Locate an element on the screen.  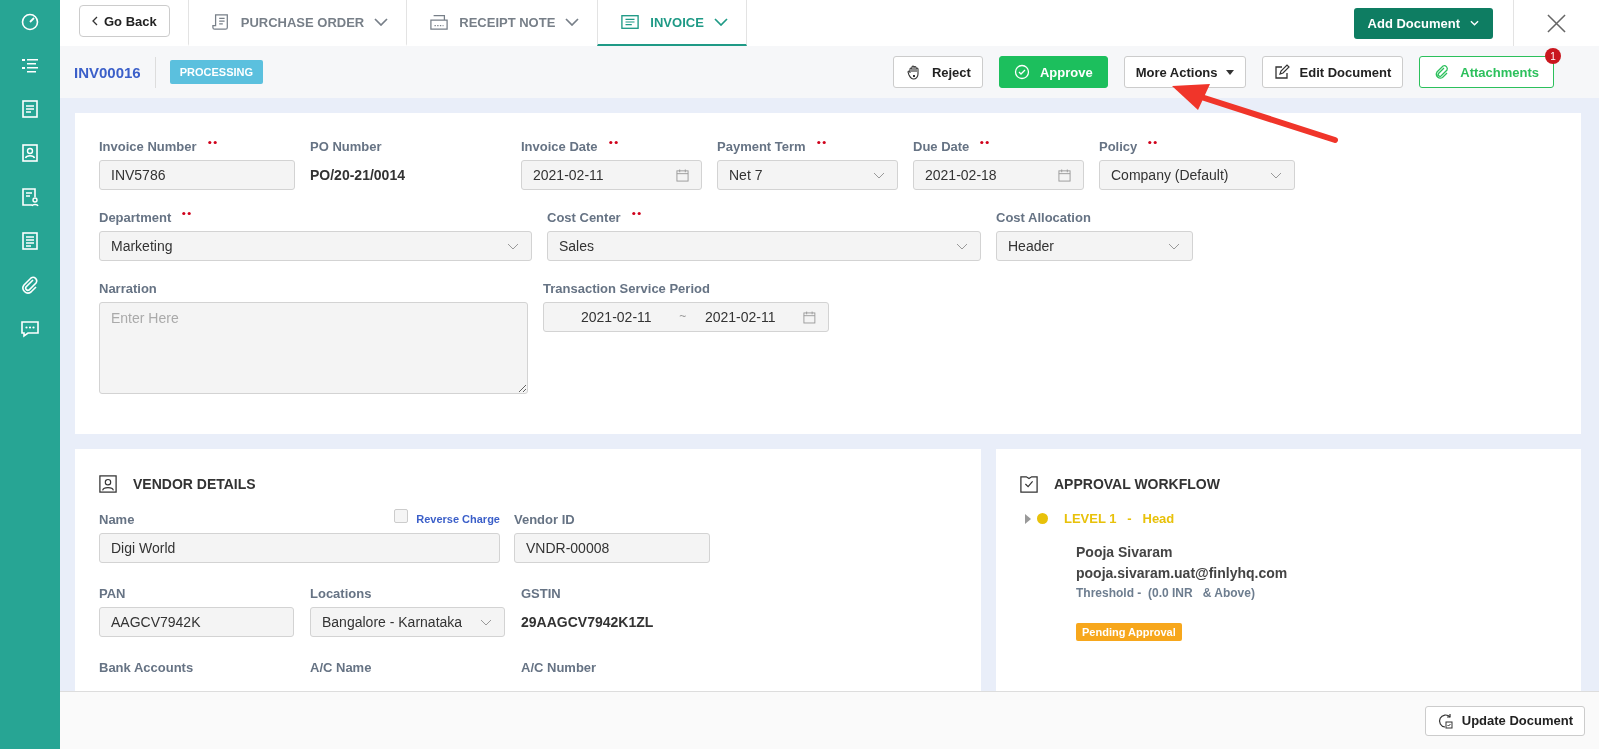
chat-icon is located at coordinates (30, 329).